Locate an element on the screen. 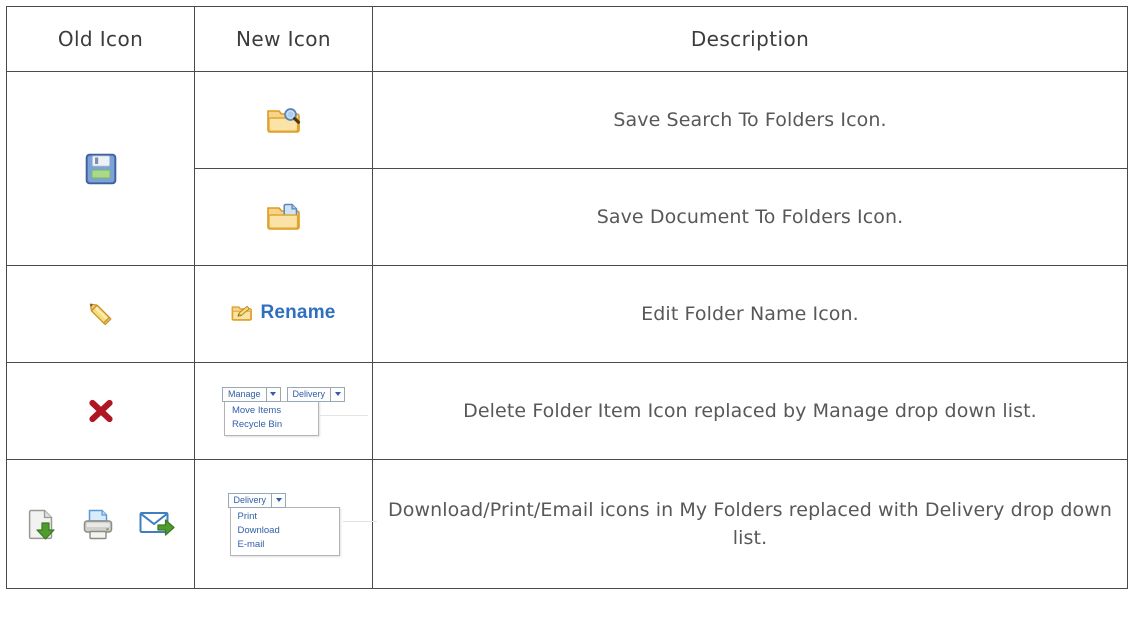 Image resolution: width=1133 pixels, height=633 pixels. delivery-dropdown-label-inline: Delivery is located at coordinates (309, 393).